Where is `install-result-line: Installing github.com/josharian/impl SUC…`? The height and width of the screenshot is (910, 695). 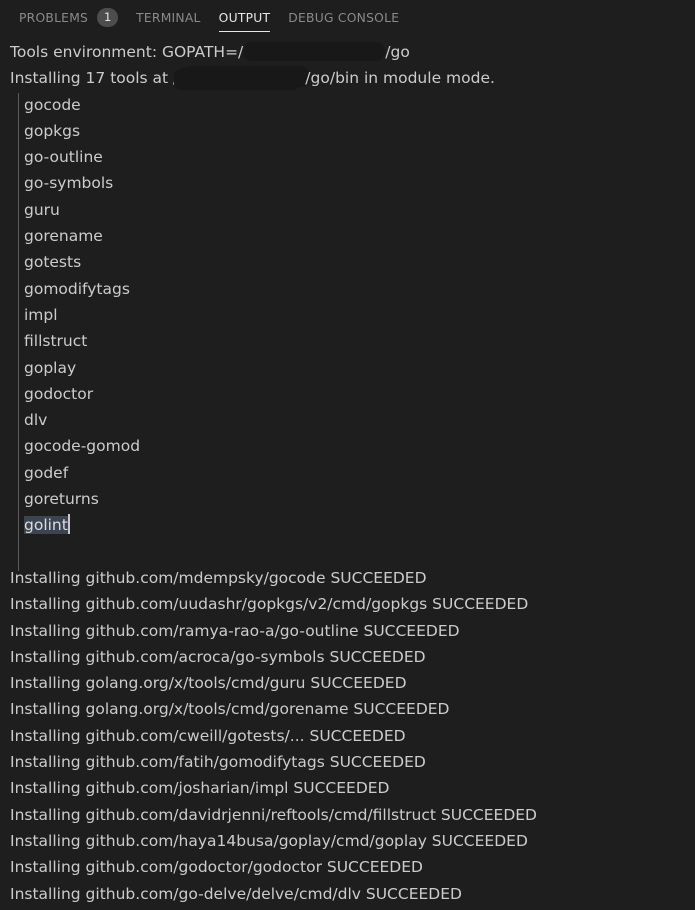 install-result-line: Installing github.com/josharian/impl SUC… is located at coordinates (200, 788).